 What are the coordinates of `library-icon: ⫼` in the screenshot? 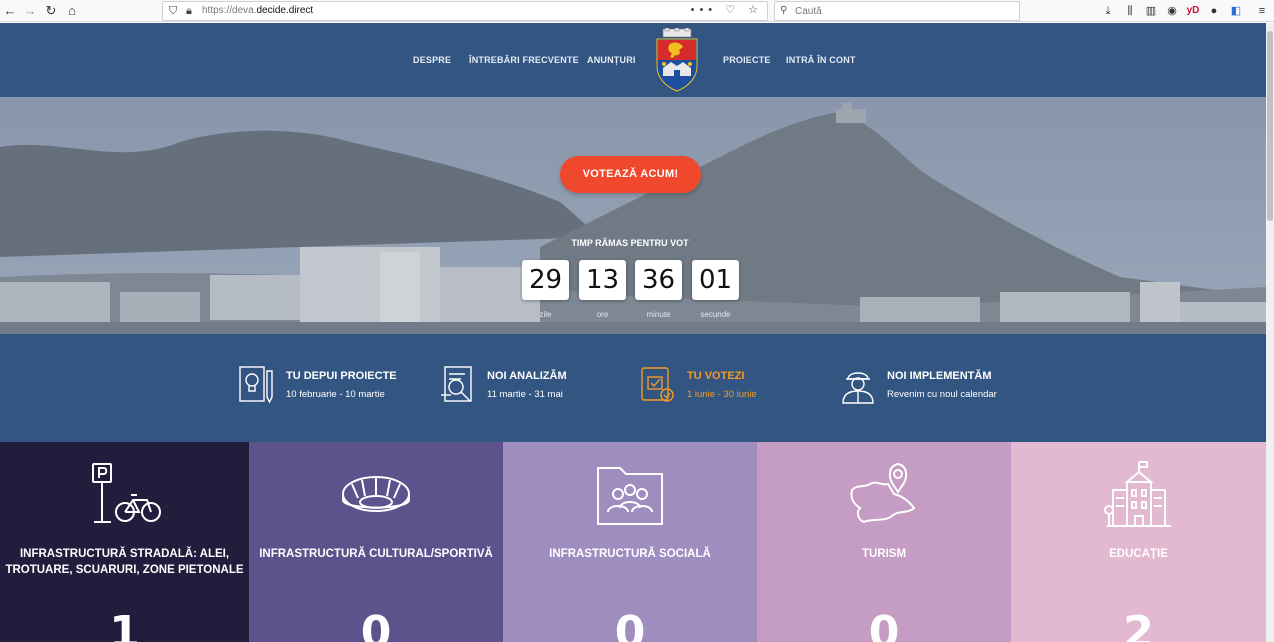 It's located at (1130, 11).